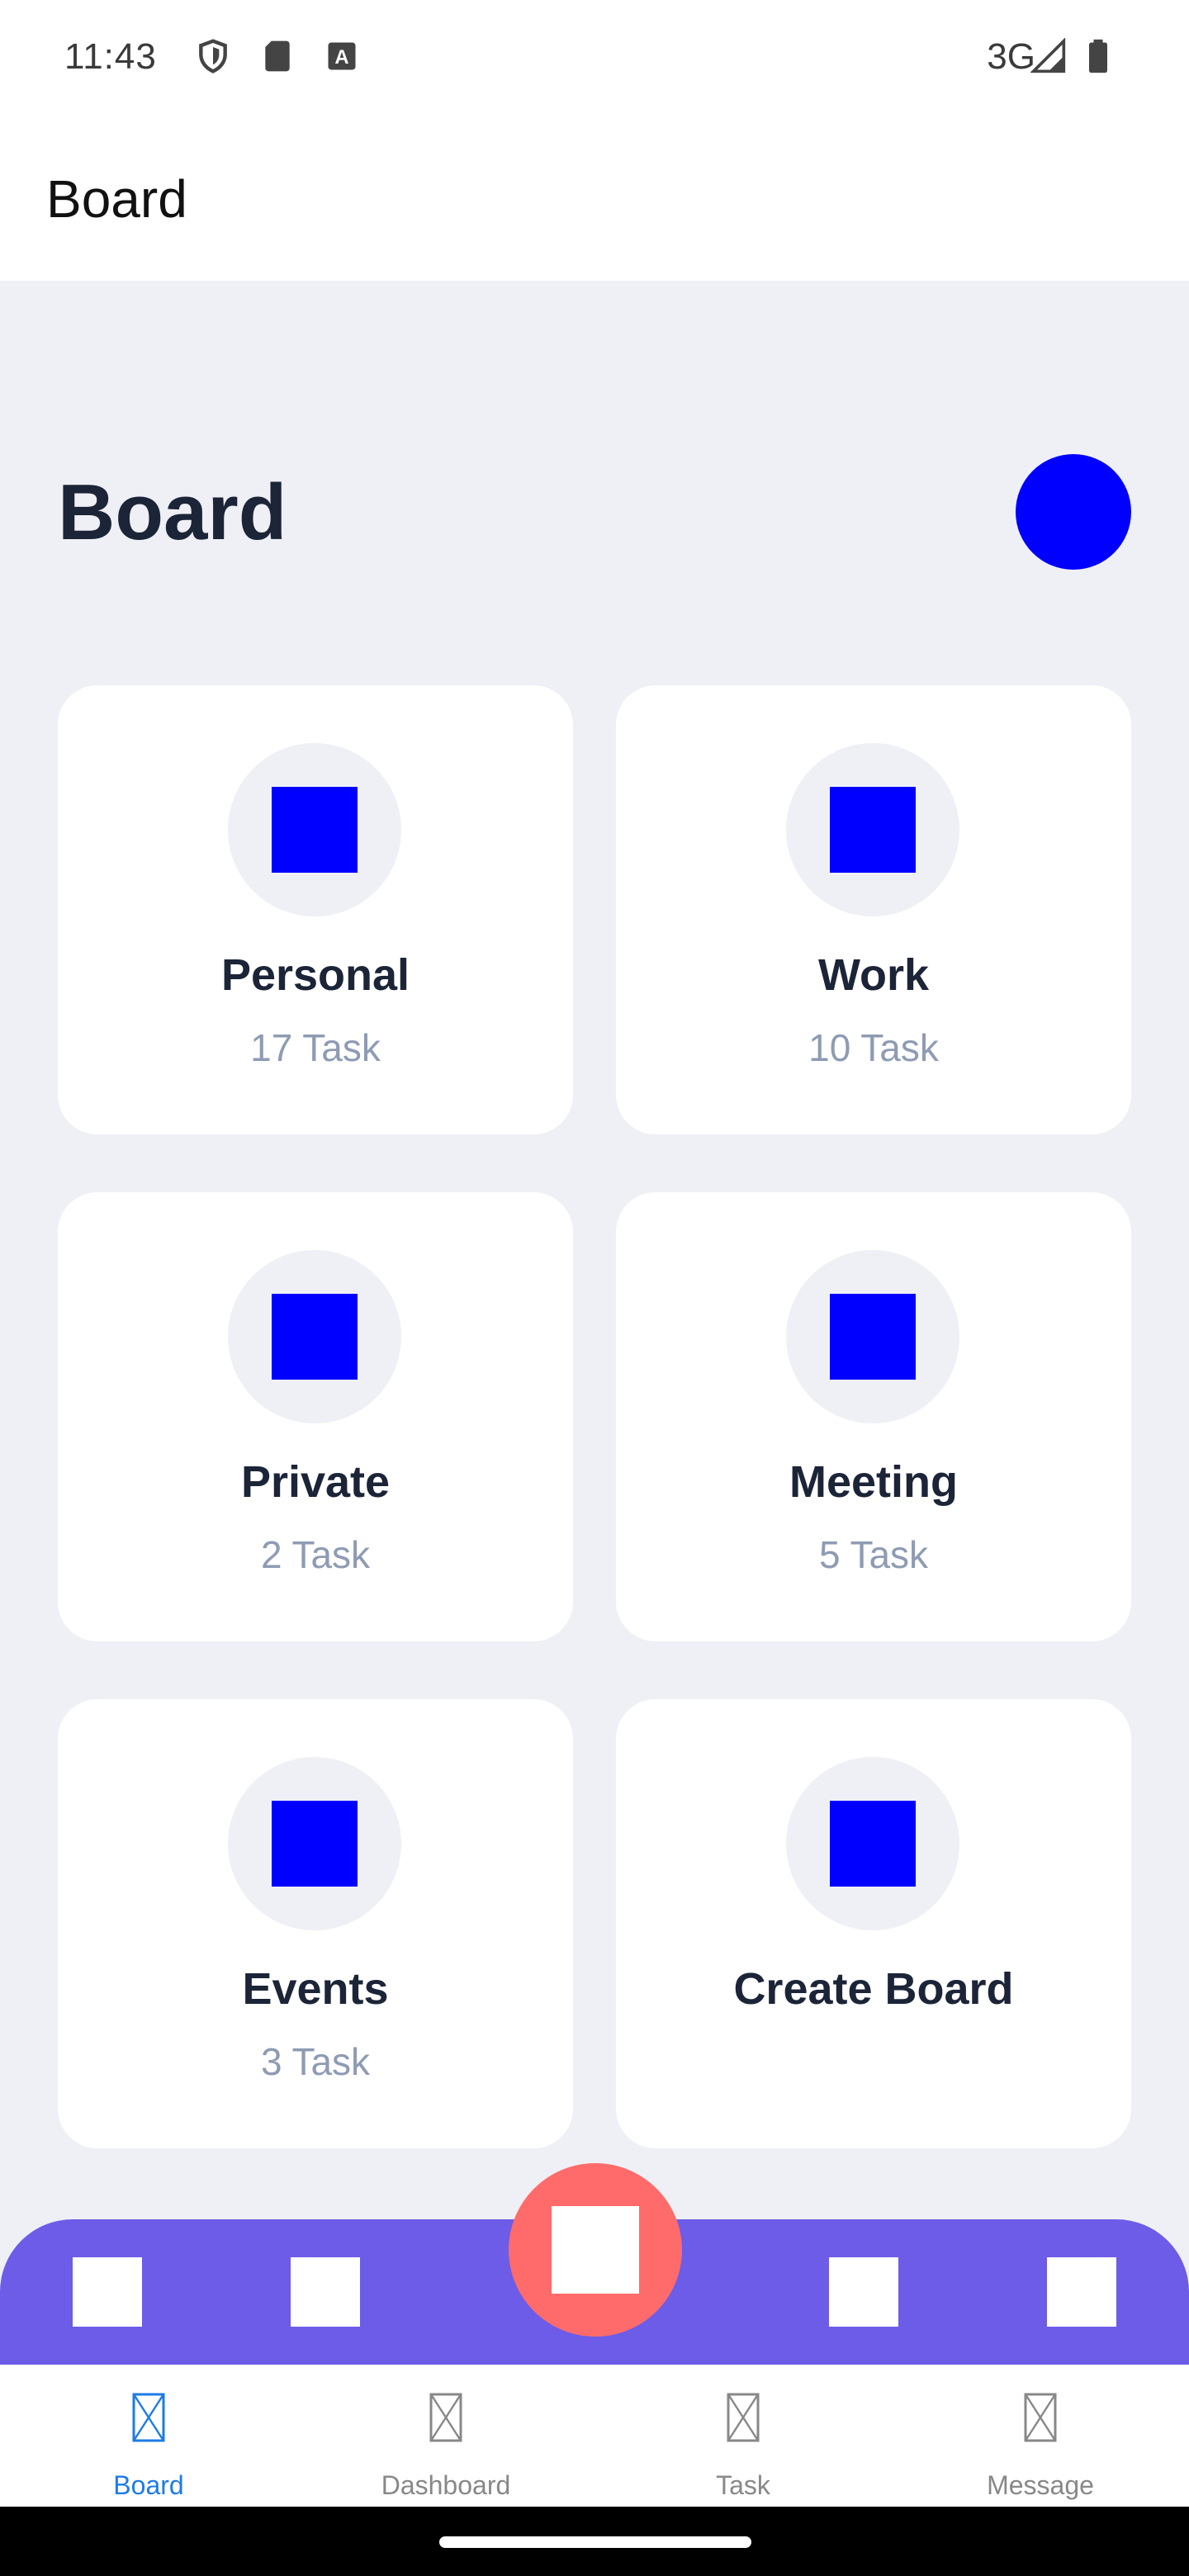  I want to click on system-gesture-bar, so click(594, 2541).